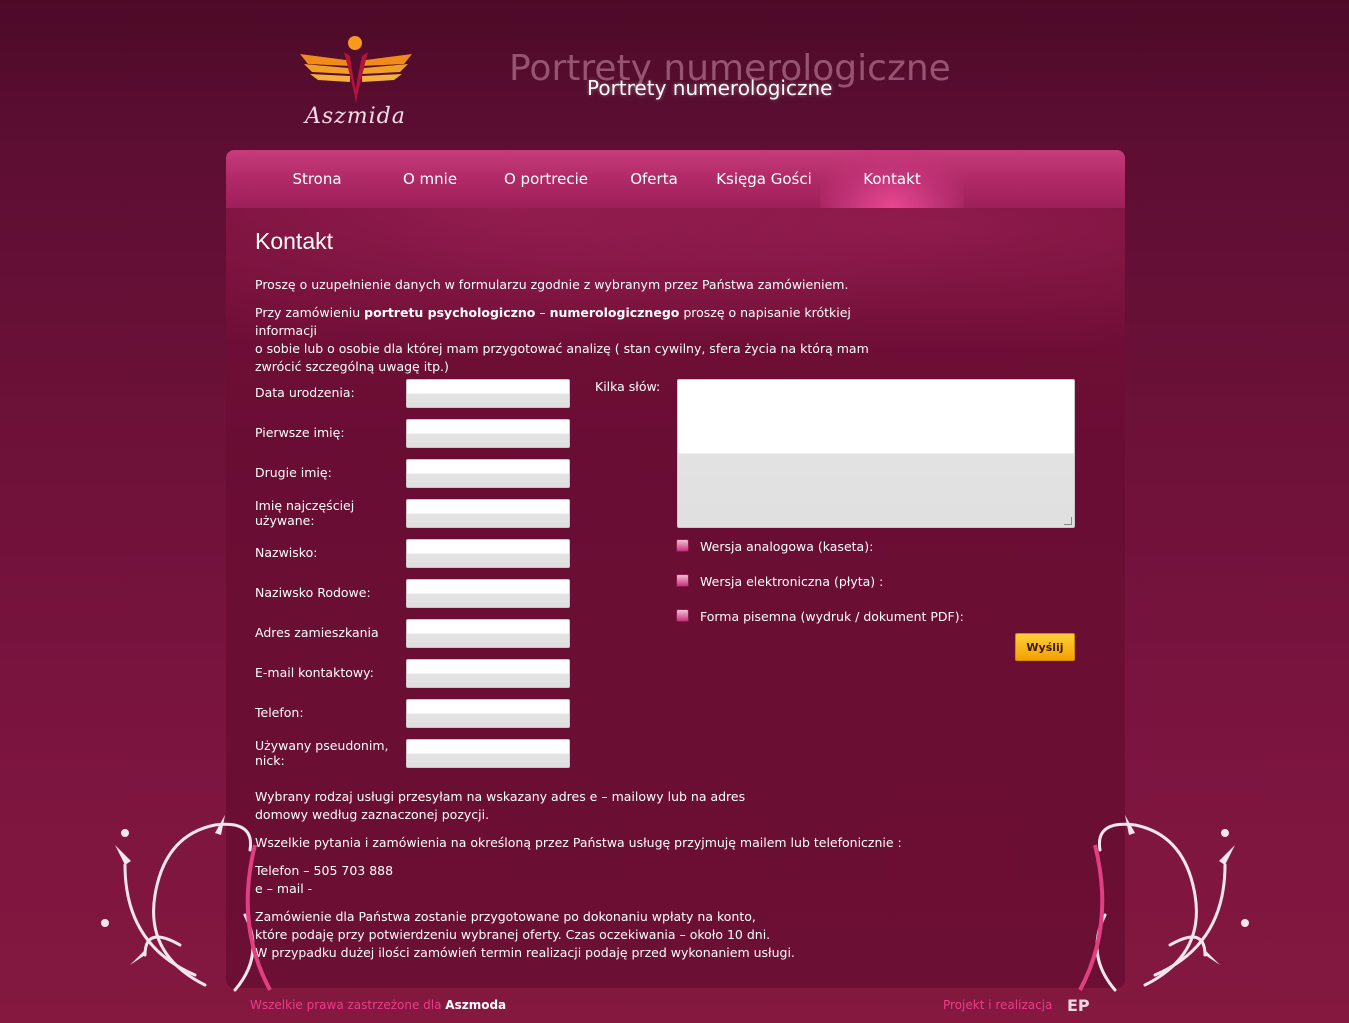 This screenshot has height=1023, width=1349. What do you see at coordinates (488, 633) in the screenshot?
I see `address-input` at bounding box center [488, 633].